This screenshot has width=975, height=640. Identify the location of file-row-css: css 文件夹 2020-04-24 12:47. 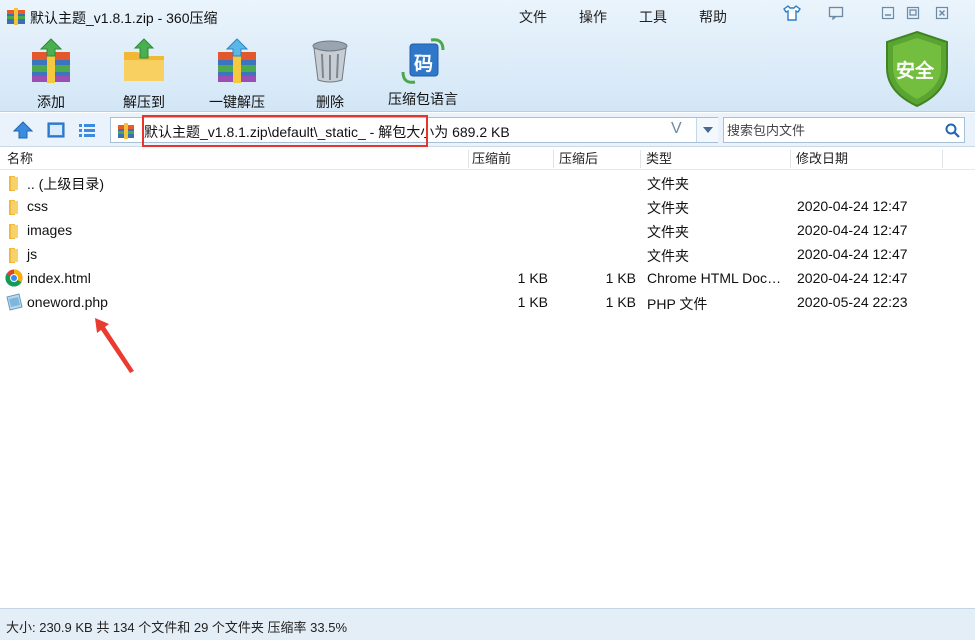
(487, 207).